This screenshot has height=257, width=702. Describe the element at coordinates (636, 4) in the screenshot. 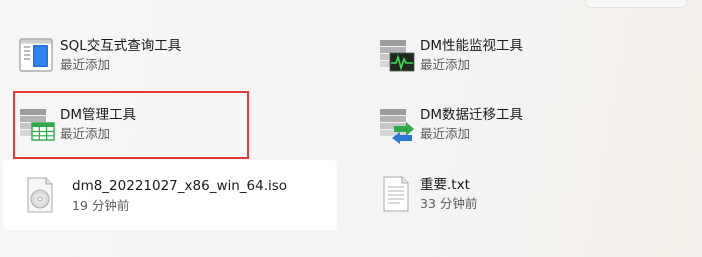

I see `top-tab-edge` at that location.